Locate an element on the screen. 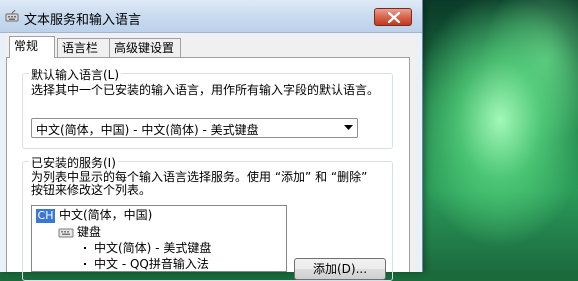 The image size is (578, 281). installed-services-description-line1: 为列表中显示的每个输入语言选择服务。使用 “添加” 和 “删除” is located at coordinates (199, 177).